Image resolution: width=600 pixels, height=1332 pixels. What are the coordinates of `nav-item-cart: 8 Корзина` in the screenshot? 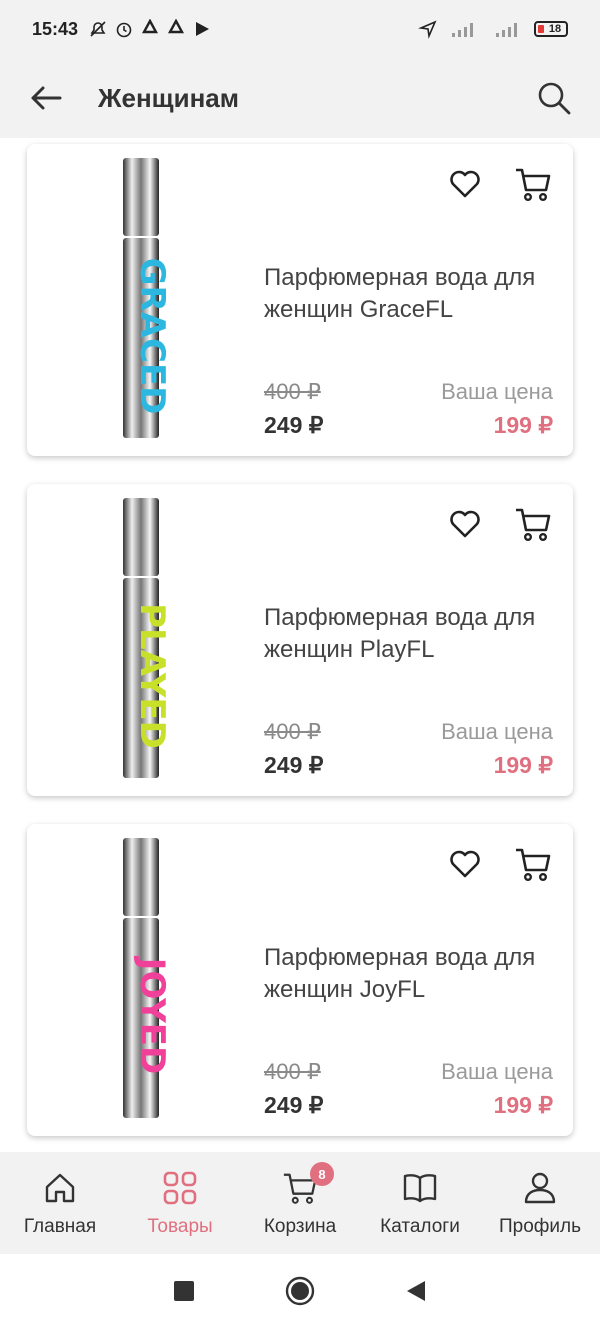 It's located at (300, 1203).